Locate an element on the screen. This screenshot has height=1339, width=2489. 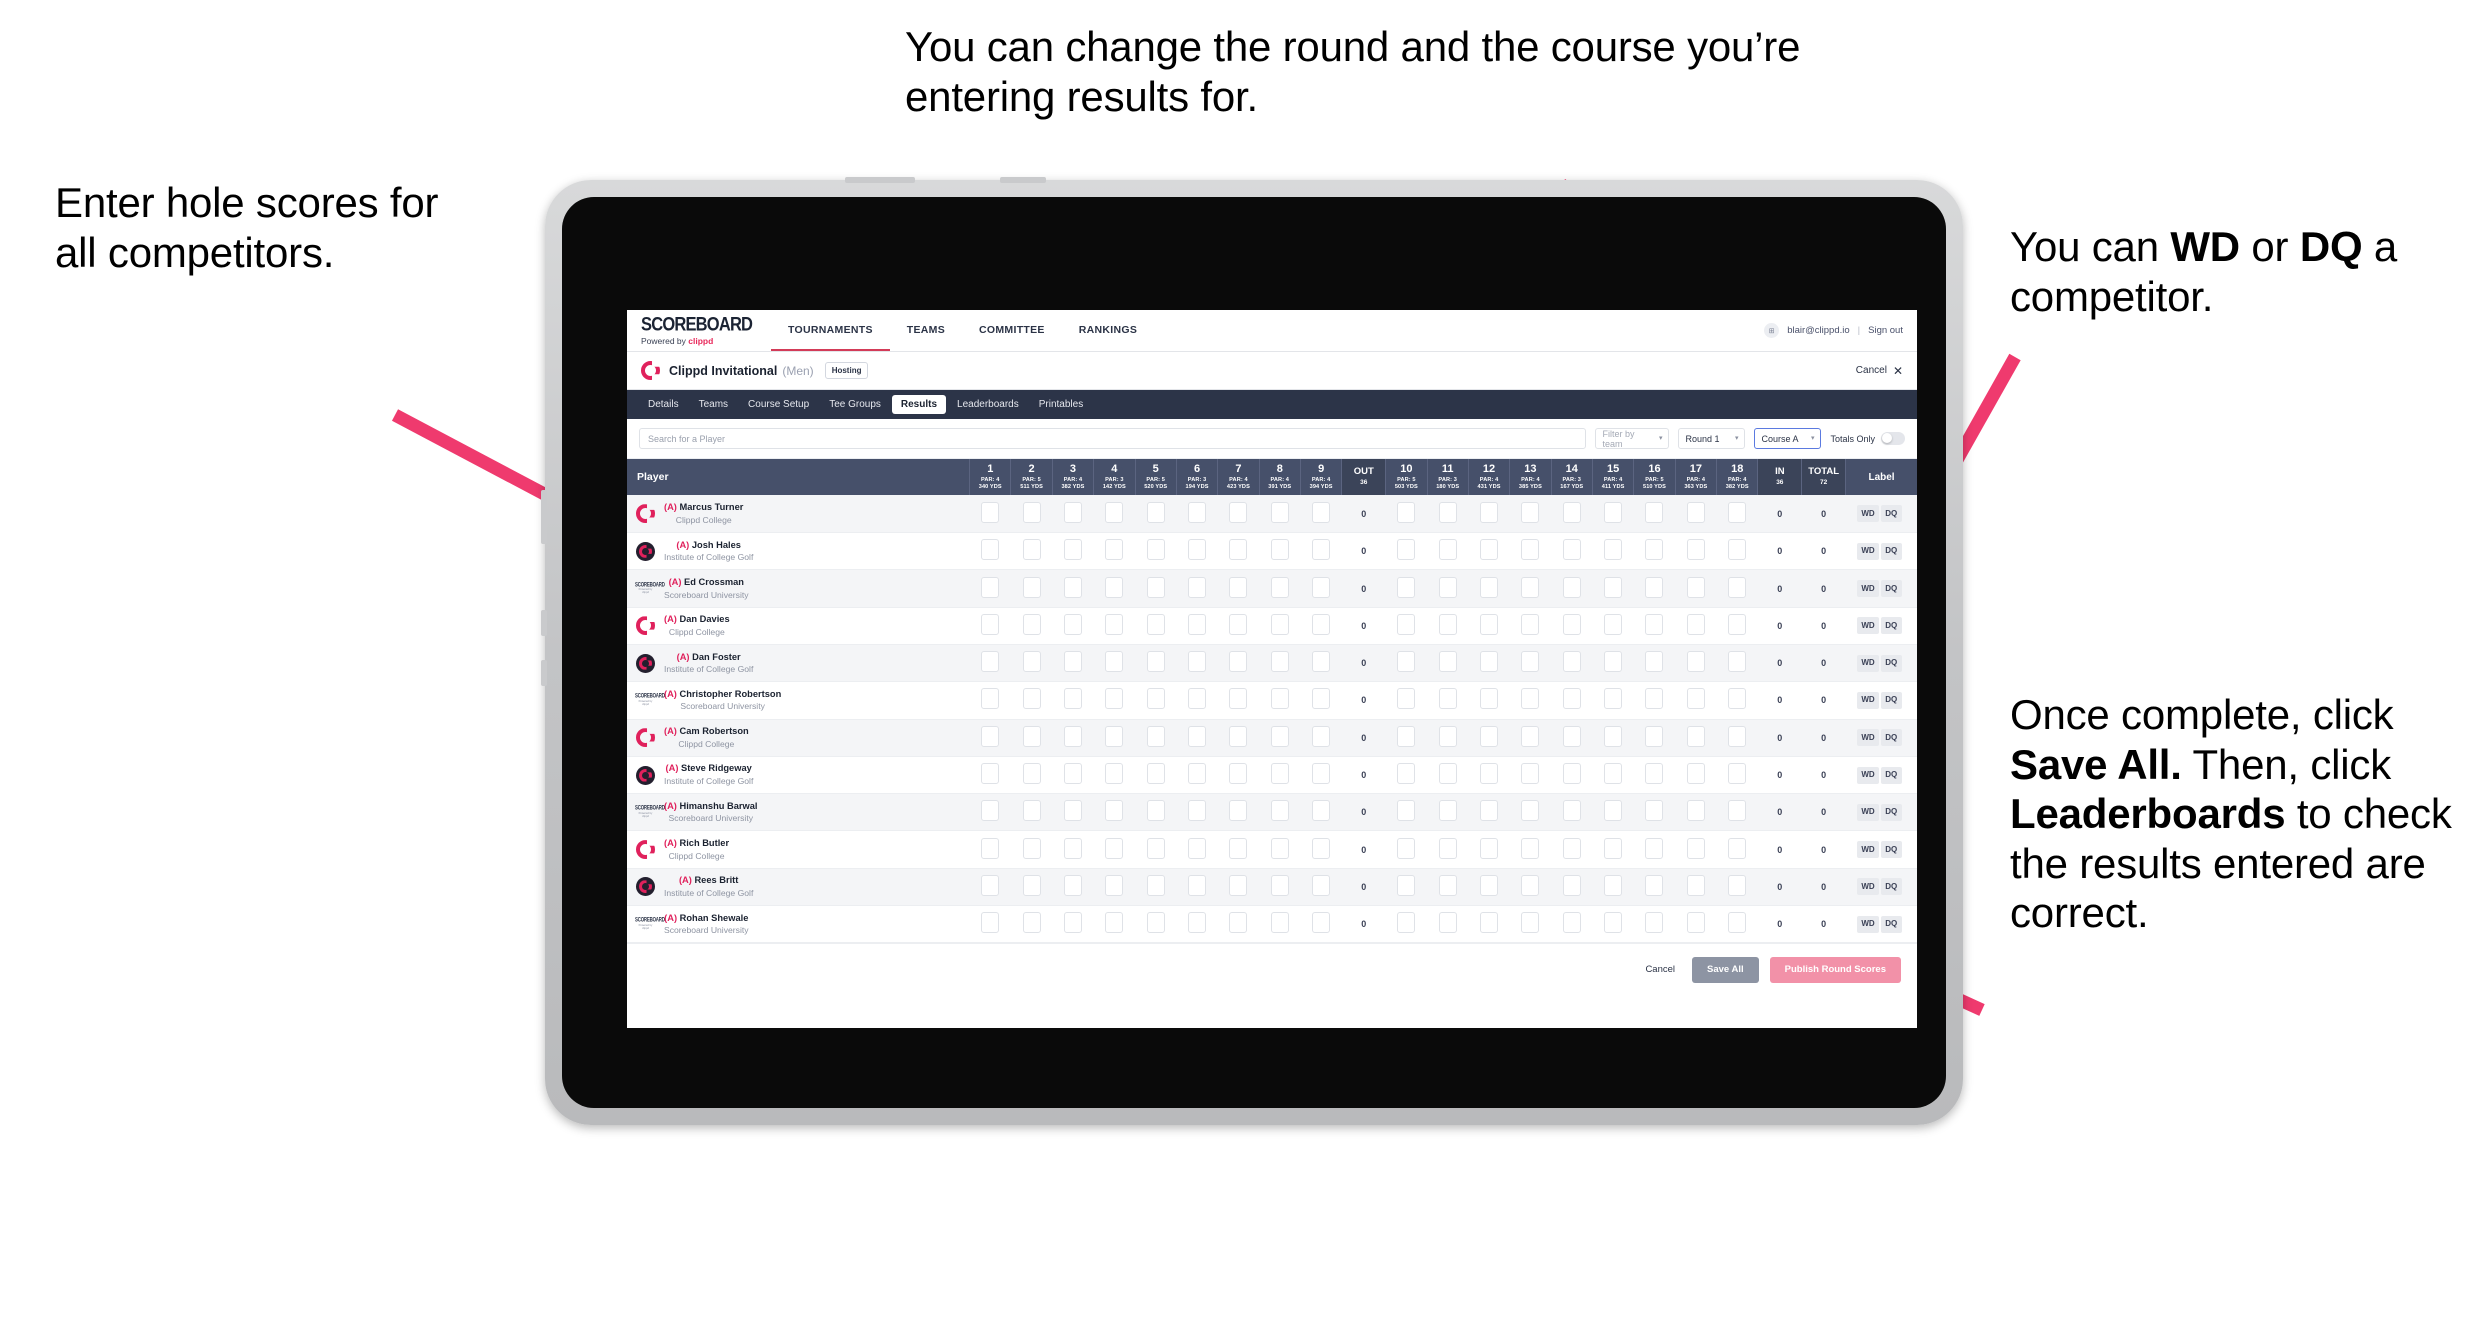
course-select: Course A ▾ is located at coordinates (1788, 438).